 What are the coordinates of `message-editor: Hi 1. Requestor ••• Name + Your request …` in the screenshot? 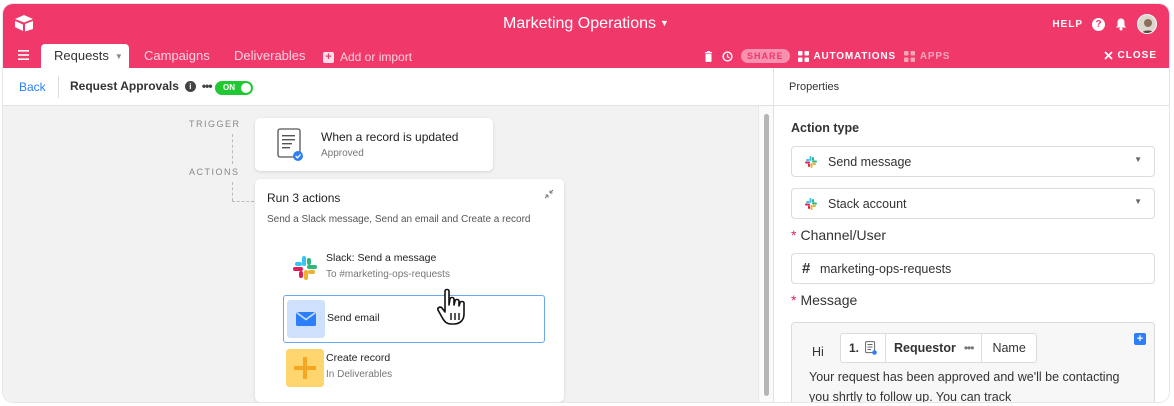 It's located at (973, 362).